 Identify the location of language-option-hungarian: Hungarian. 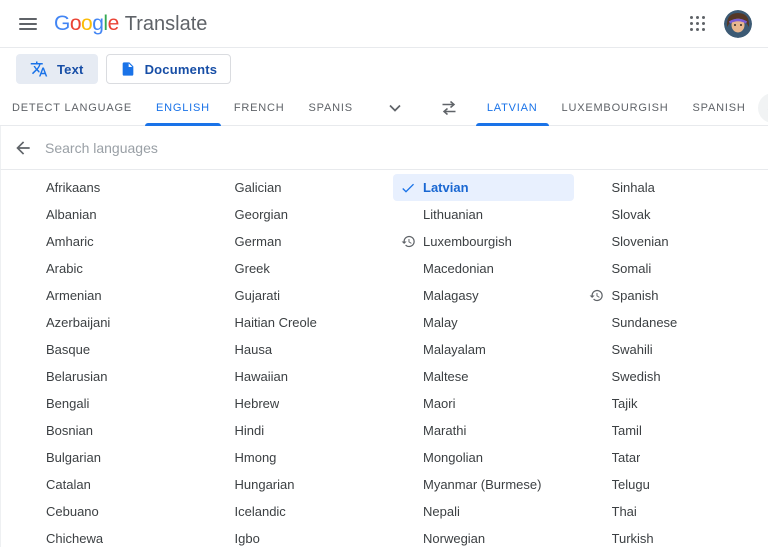
(295, 484).